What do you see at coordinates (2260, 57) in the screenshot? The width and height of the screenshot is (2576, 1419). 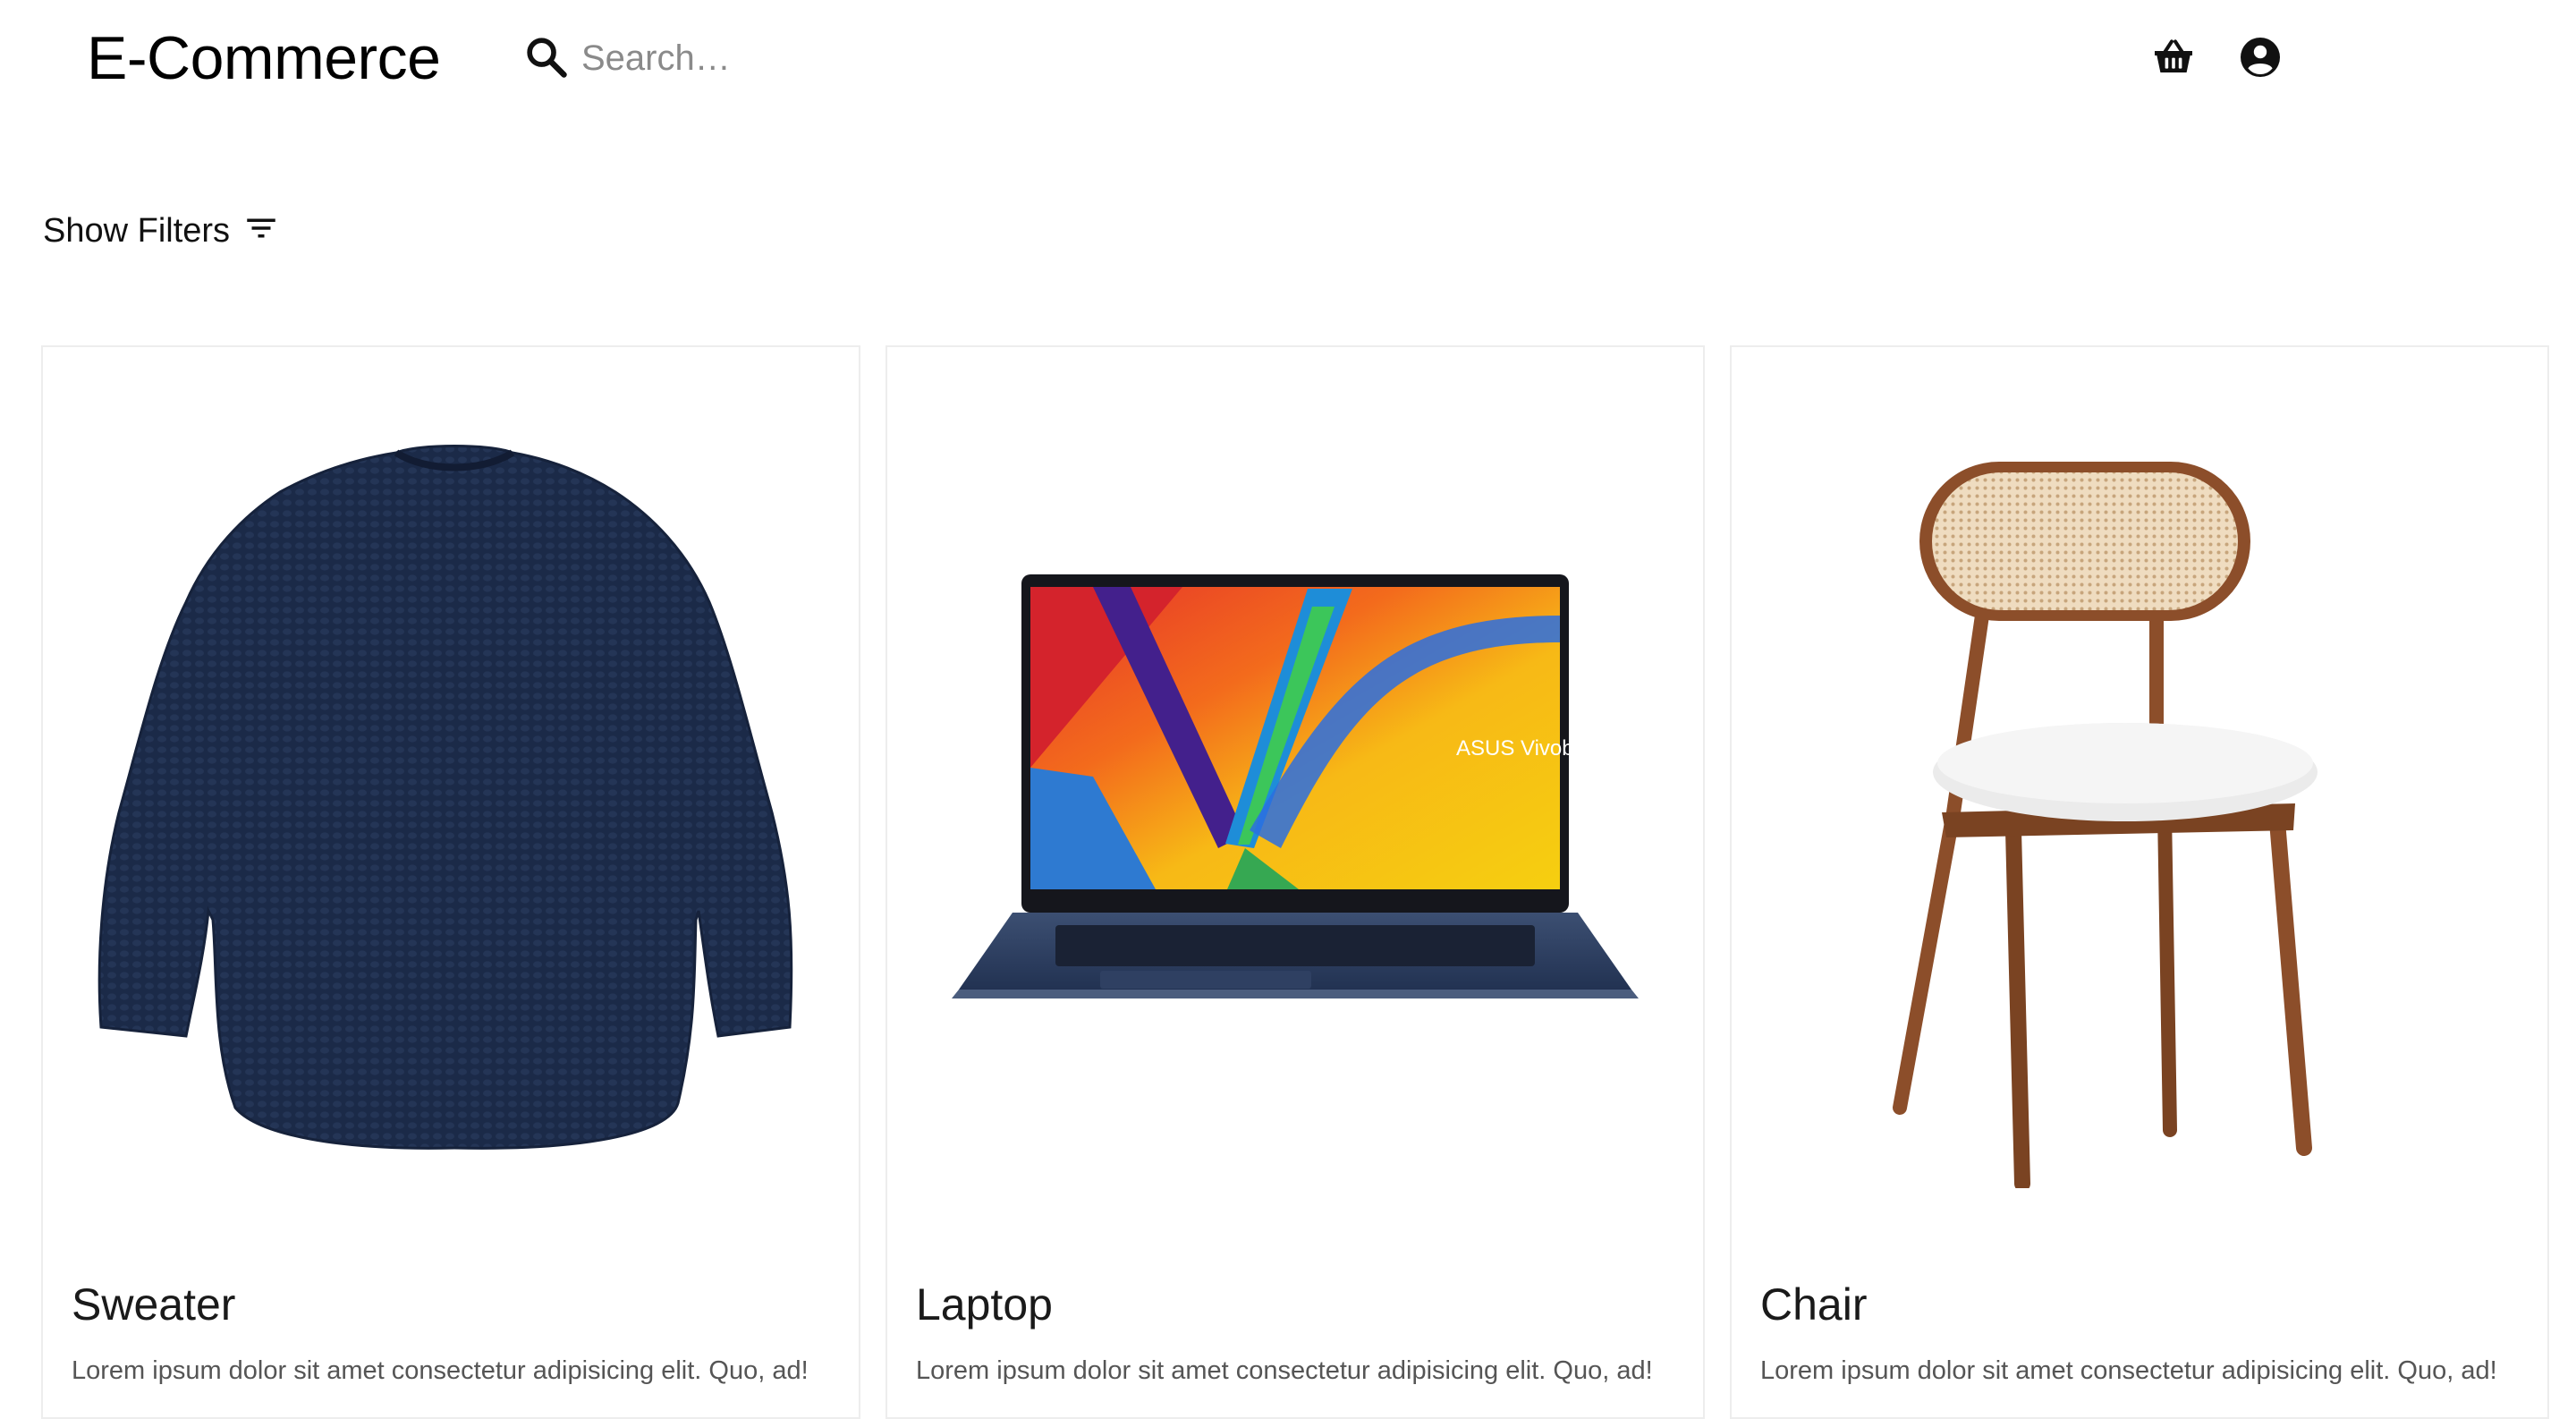 I see `account-icon` at bounding box center [2260, 57].